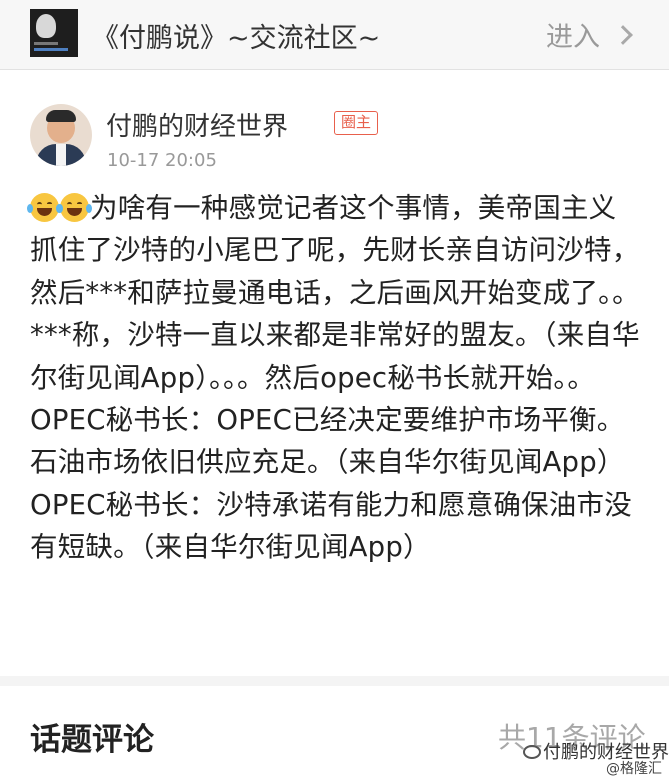 The width and height of the screenshot is (669, 777). I want to click on owner-badge: 圈主, so click(356, 123).